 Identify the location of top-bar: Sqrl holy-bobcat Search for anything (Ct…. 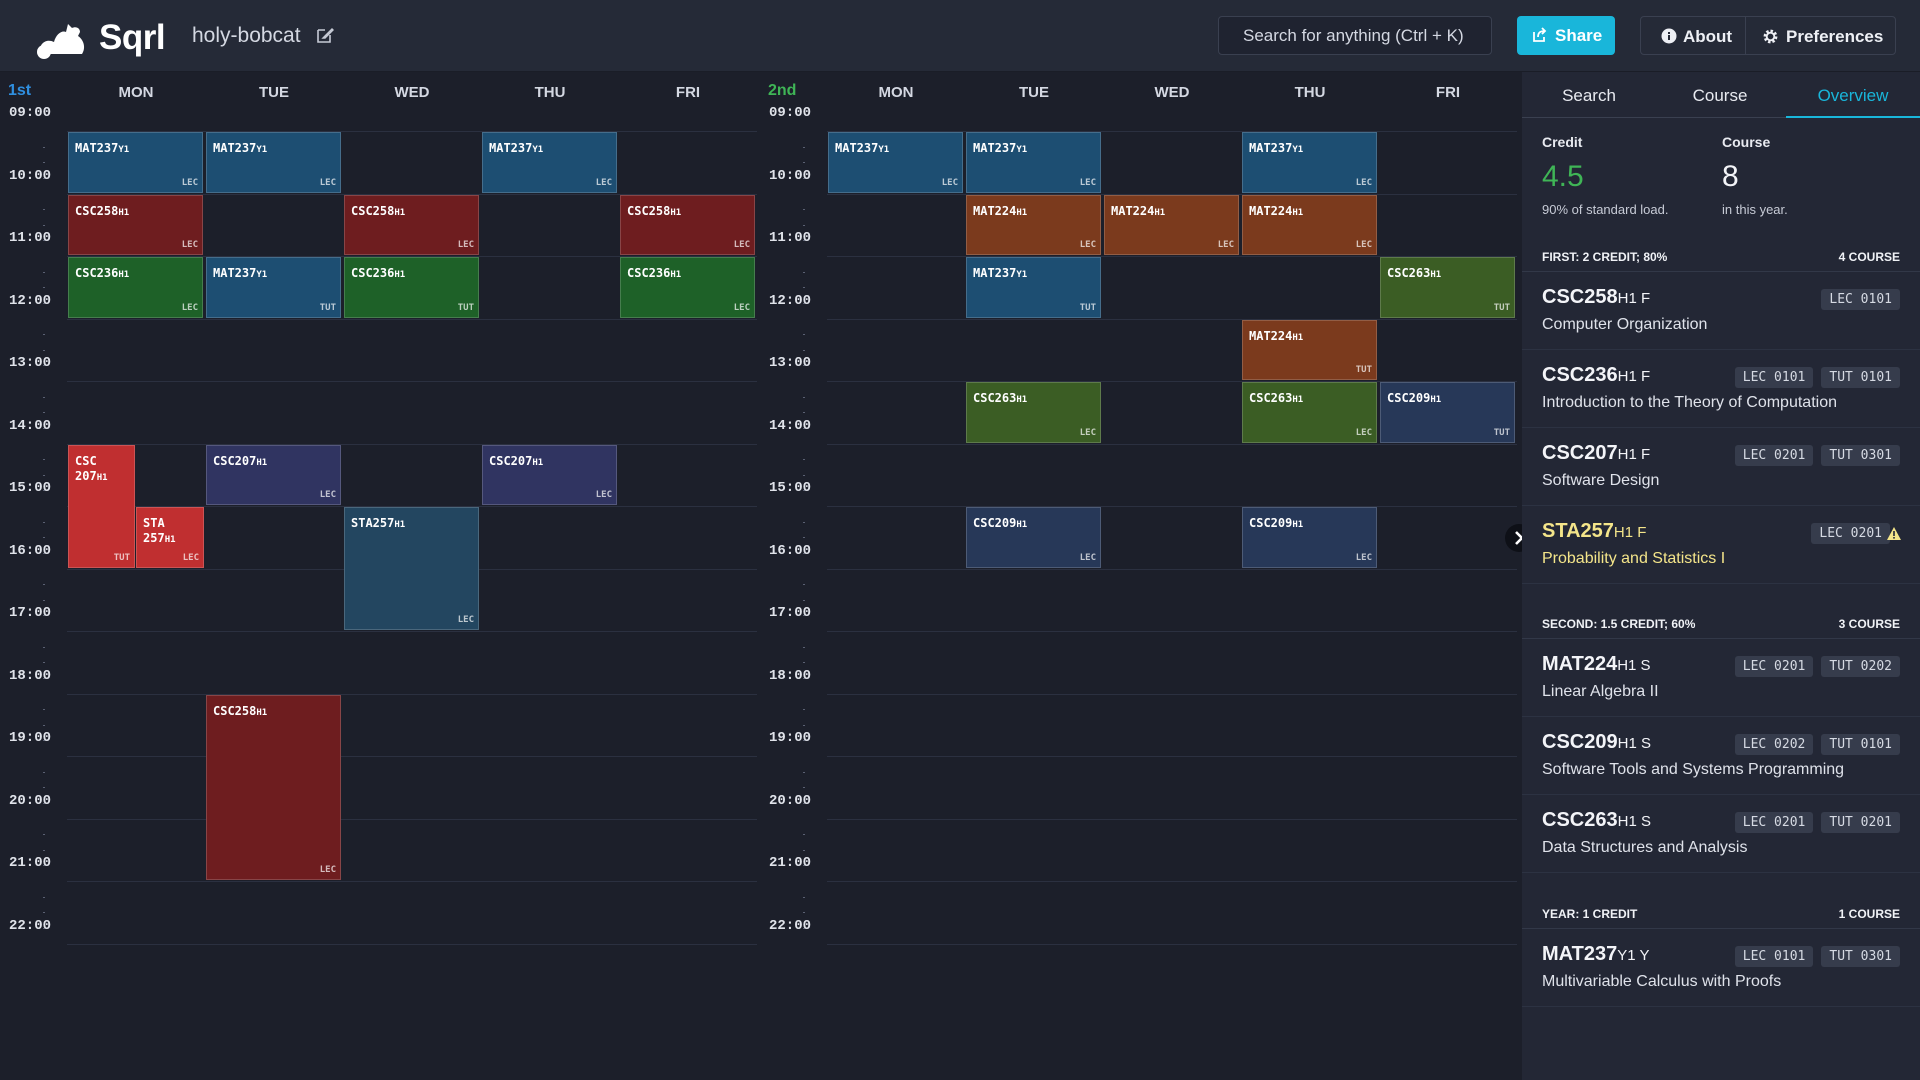
(960, 36).